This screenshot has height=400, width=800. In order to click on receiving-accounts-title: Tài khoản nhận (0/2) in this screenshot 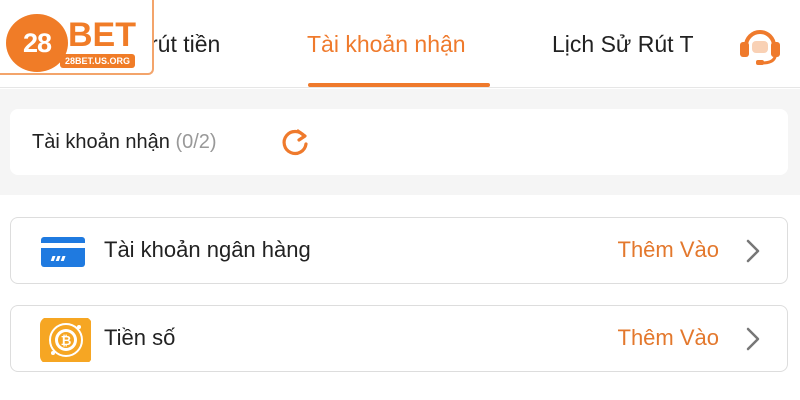, I will do `click(124, 142)`.